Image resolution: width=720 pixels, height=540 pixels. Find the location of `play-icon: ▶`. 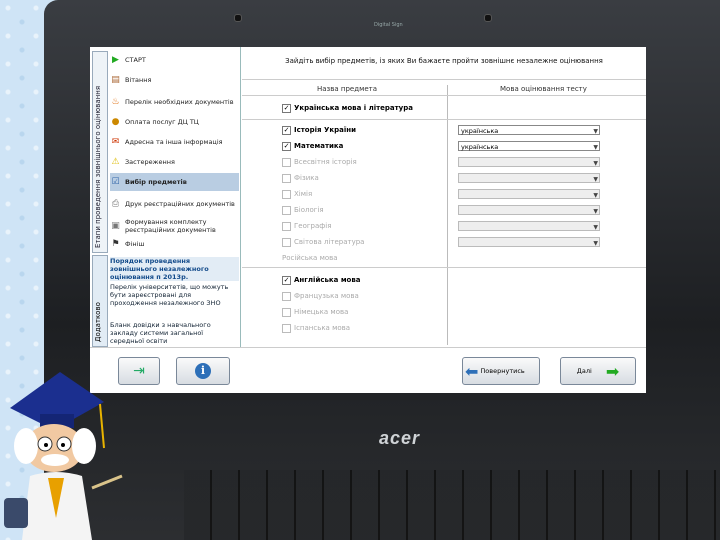

play-icon: ▶ is located at coordinates (115, 59).